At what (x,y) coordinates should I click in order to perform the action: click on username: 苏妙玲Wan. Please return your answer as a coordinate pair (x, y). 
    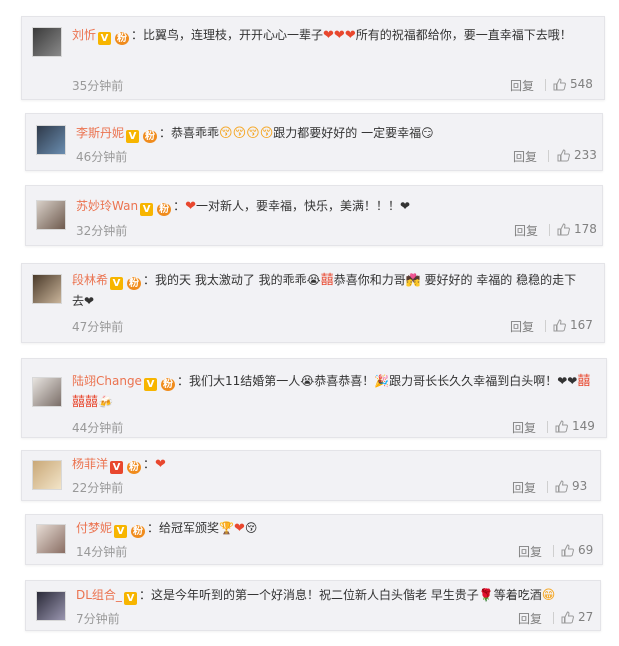
    Looking at the image, I should click on (107, 206).